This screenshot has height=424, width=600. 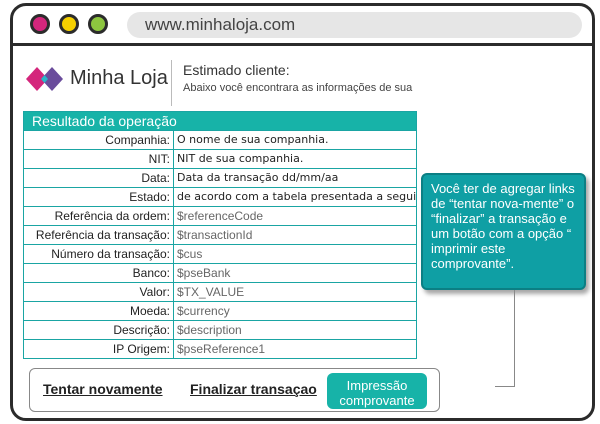 What do you see at coordinates (220, 253) in the screenshot?
I see `table-row: Número da transação: $cus` at bounding box center [220, 253].